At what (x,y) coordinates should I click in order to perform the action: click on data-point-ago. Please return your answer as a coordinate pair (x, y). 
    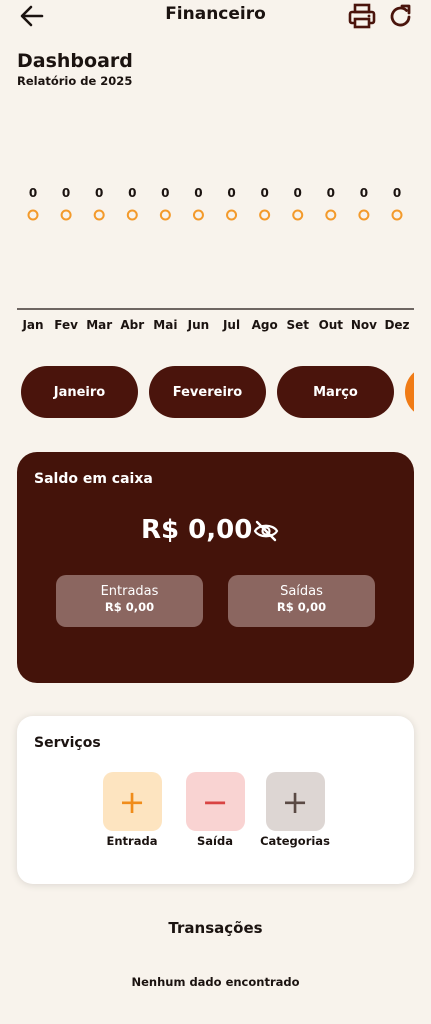
    Looking at the image, I should click on (265, 215).